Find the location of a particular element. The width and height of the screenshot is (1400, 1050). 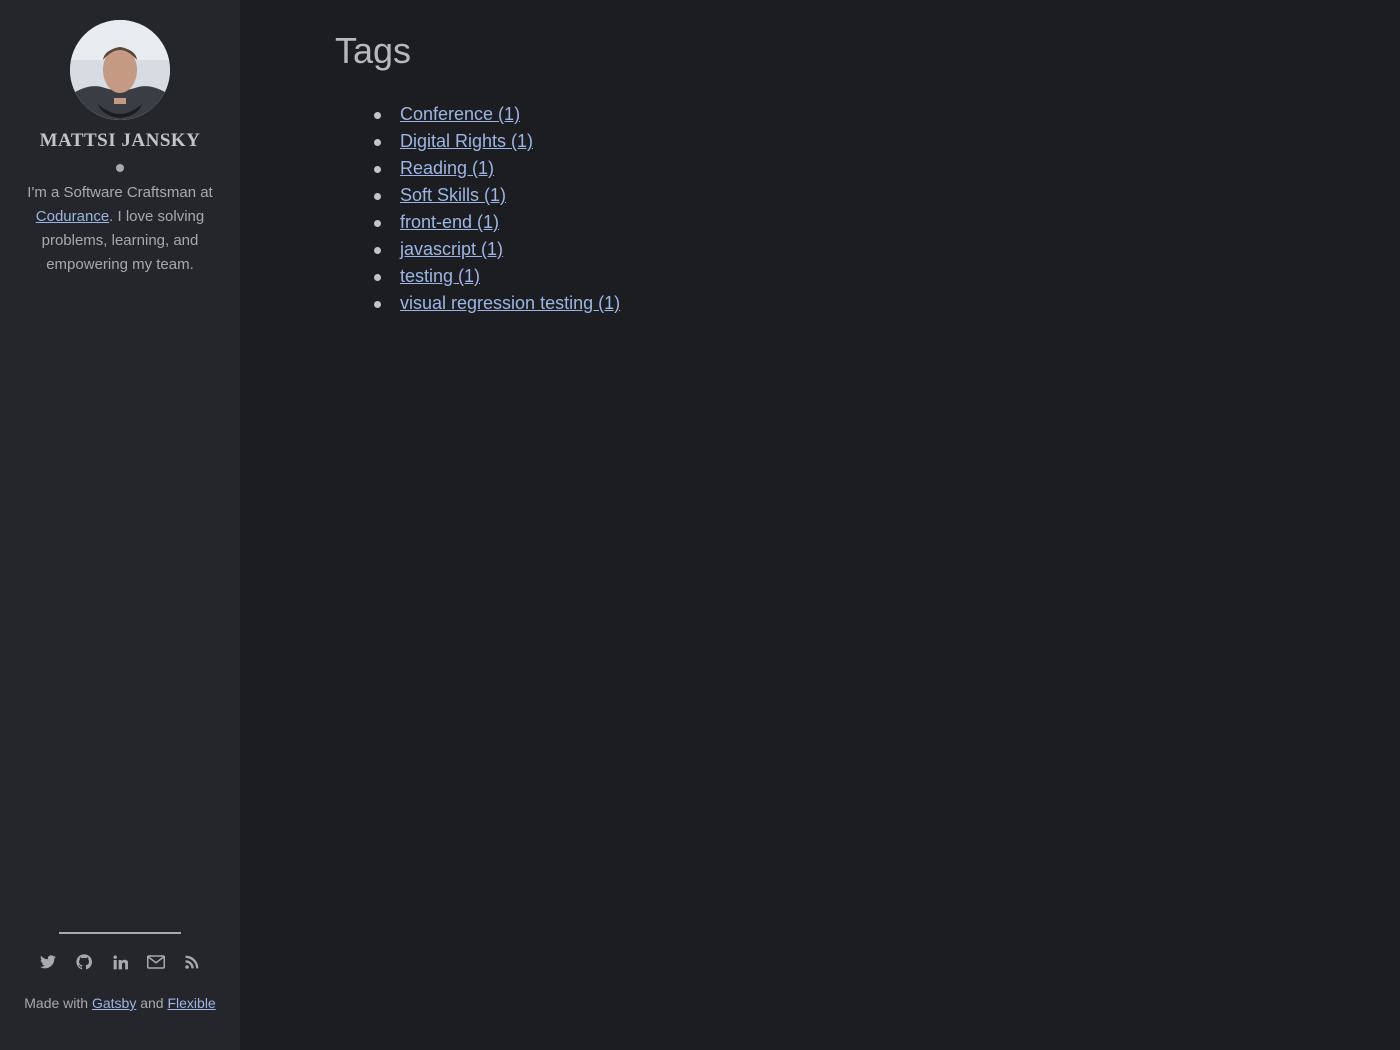

sidebar-footer: Made with Gatsby and Flexible is located at coordinates (120, 1003).